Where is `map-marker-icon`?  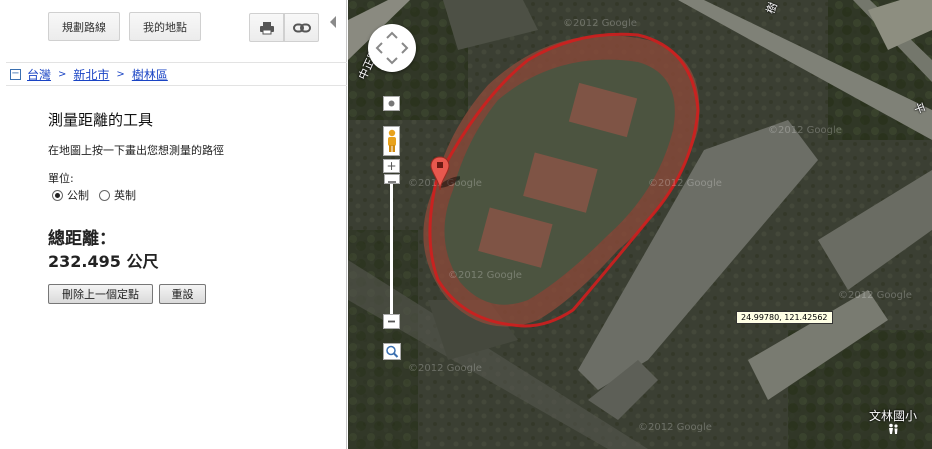 map-marker-icon is located at coordinates (445, 174).